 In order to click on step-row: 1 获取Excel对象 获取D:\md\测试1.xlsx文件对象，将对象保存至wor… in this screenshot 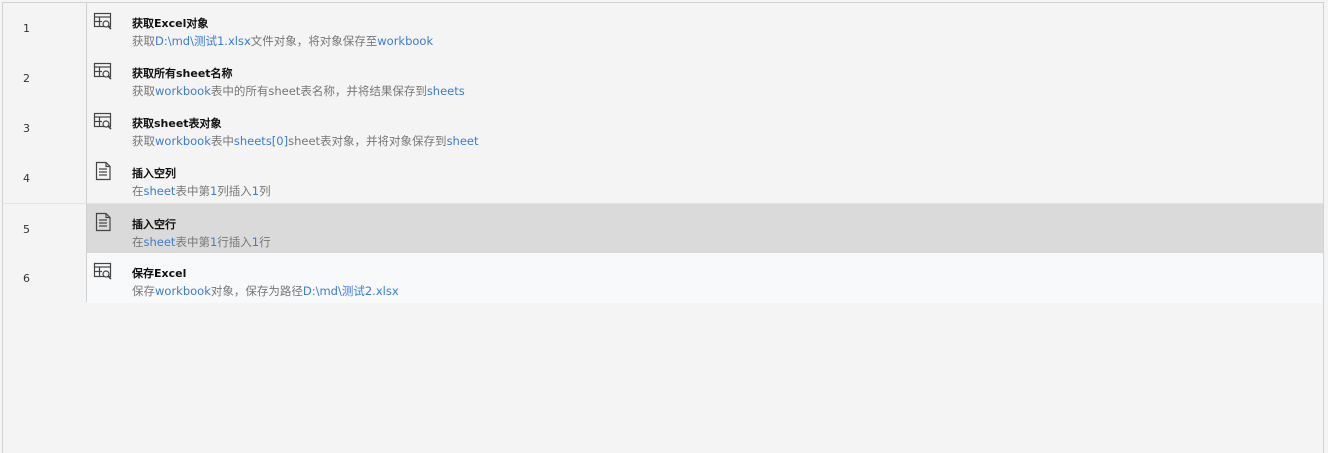, I will do `click(663, 28)`.